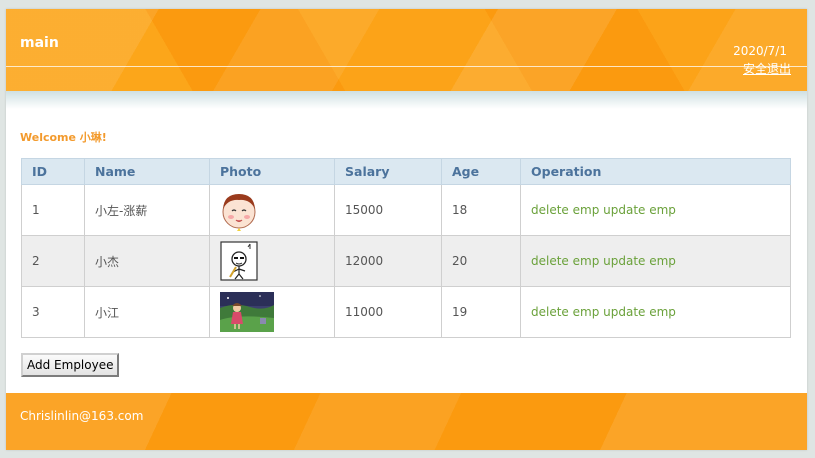 Image resolution: width=815 pixels, height=458 pixels. Describe the element at coordinates (767, 68) in the screenshot. I see `logout-link: 安全退出` at that location.